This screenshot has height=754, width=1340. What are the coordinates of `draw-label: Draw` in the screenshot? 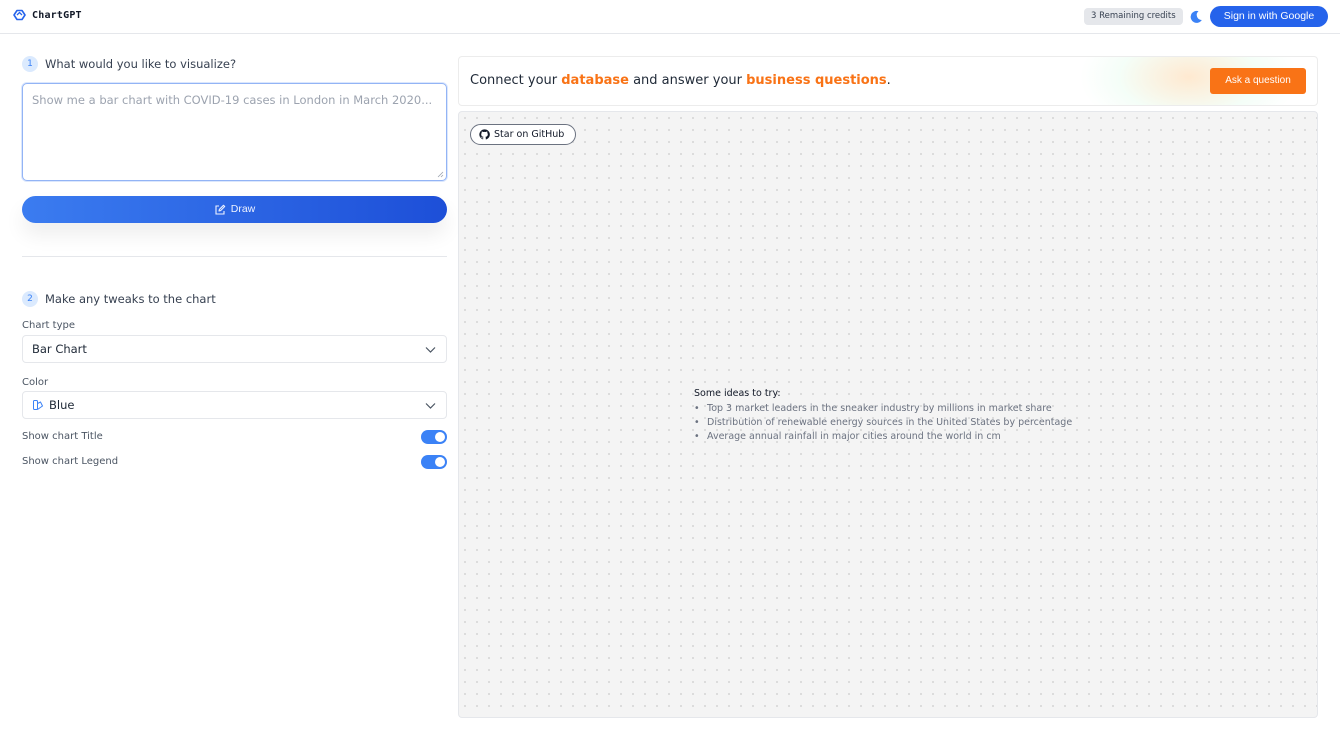 It's located at (243, 209).